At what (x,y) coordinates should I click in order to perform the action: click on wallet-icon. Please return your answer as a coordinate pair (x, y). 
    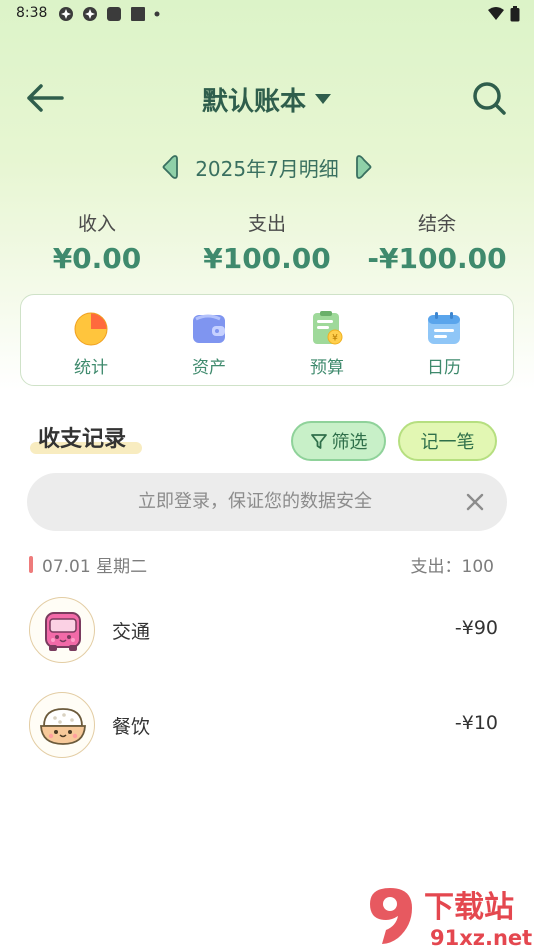
    Looking at the image, I should click on (209, 328).